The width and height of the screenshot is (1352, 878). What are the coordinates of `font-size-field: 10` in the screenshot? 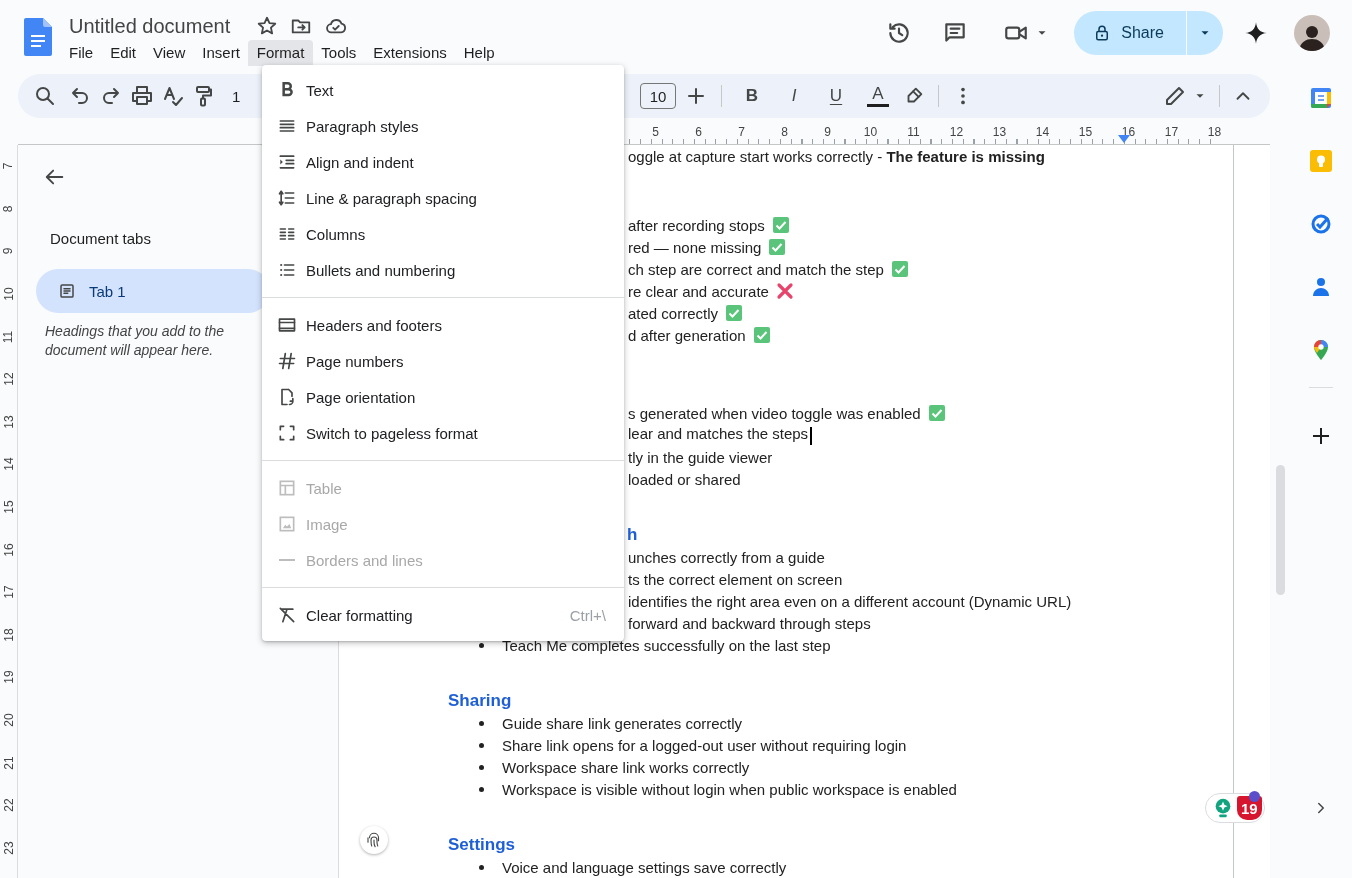 It's located at (658, 96).